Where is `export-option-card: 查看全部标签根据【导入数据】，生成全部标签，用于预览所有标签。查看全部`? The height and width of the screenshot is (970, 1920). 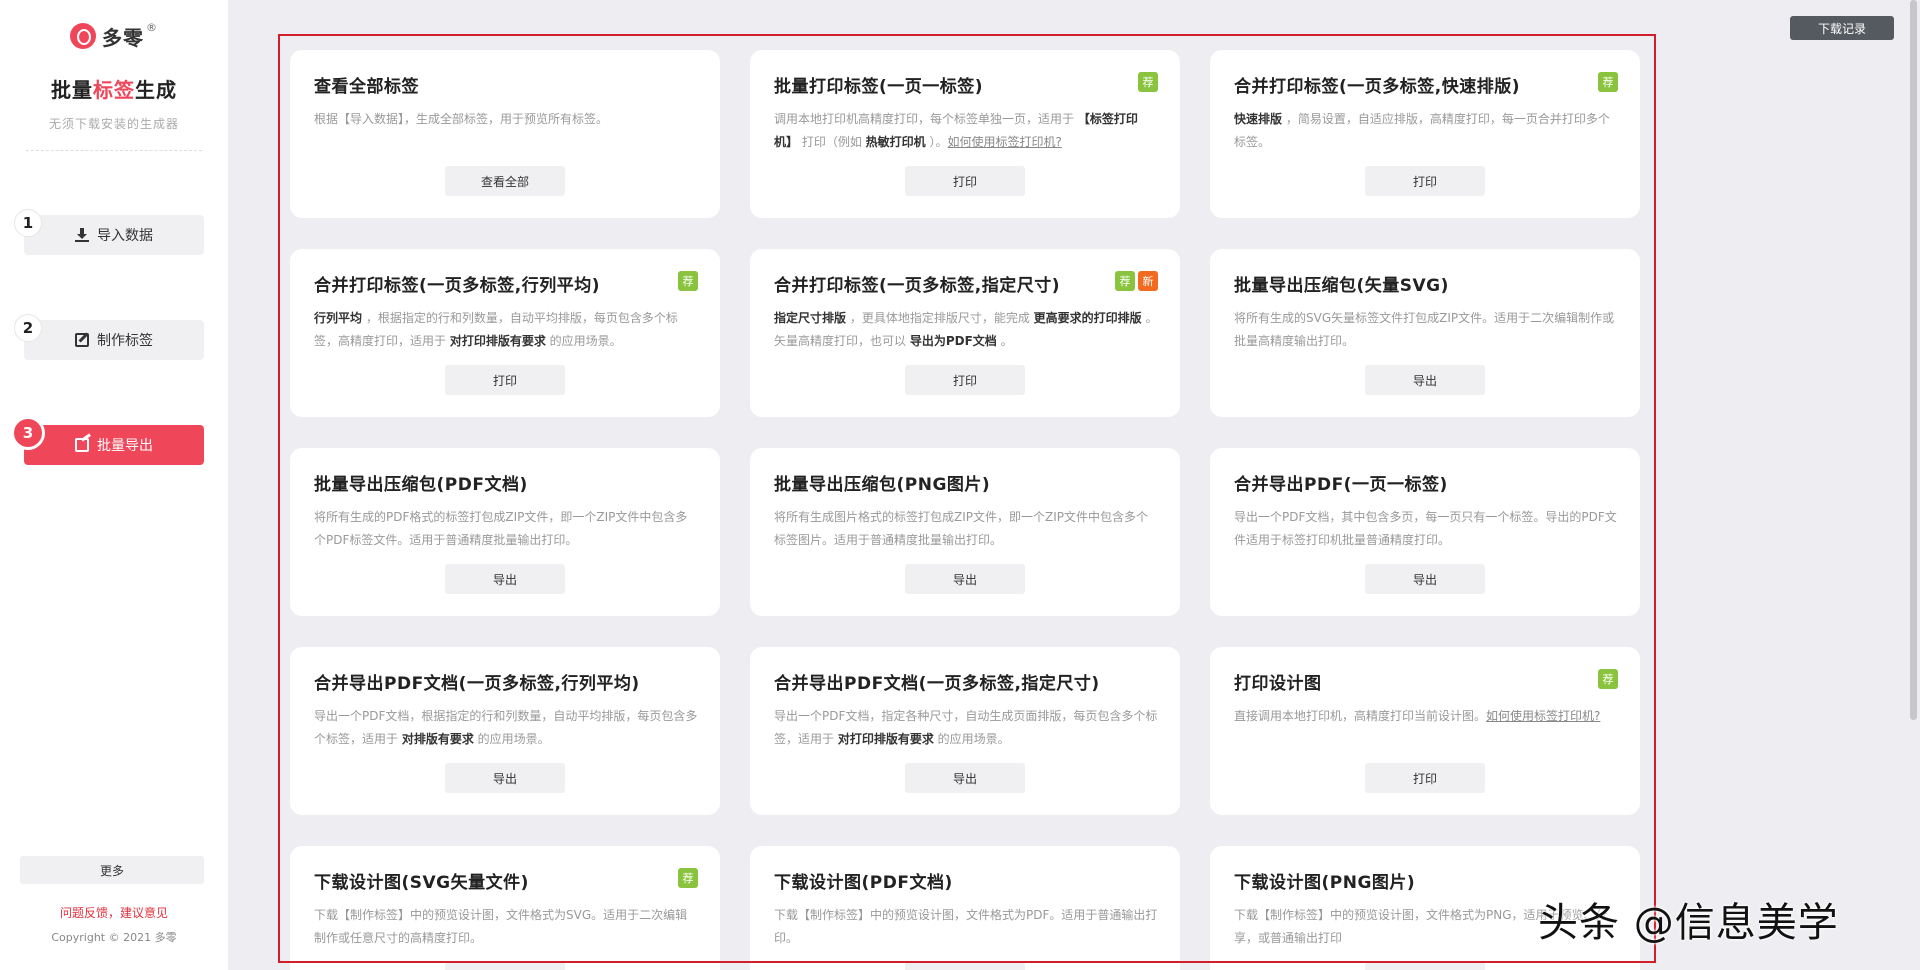
export-option-card: 查看全部标签根据【导入数据】，生成全部标签，用于预览所有标签。查看全部 is located at coordinates (505, 134).